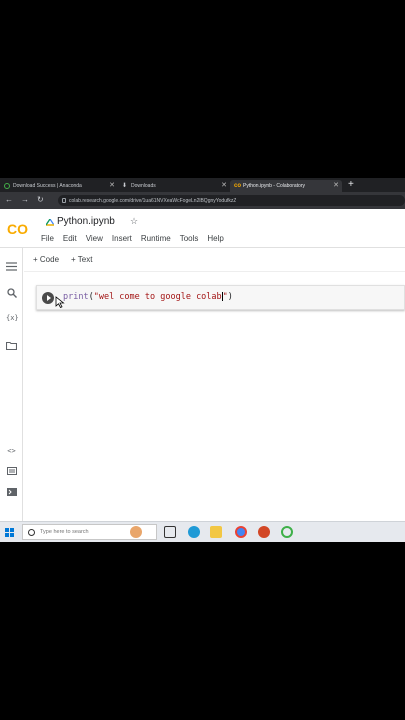  Describe the element at coordinates (11, 452) in the screenshot. I see `code-snippets-icon: <>` at that location.